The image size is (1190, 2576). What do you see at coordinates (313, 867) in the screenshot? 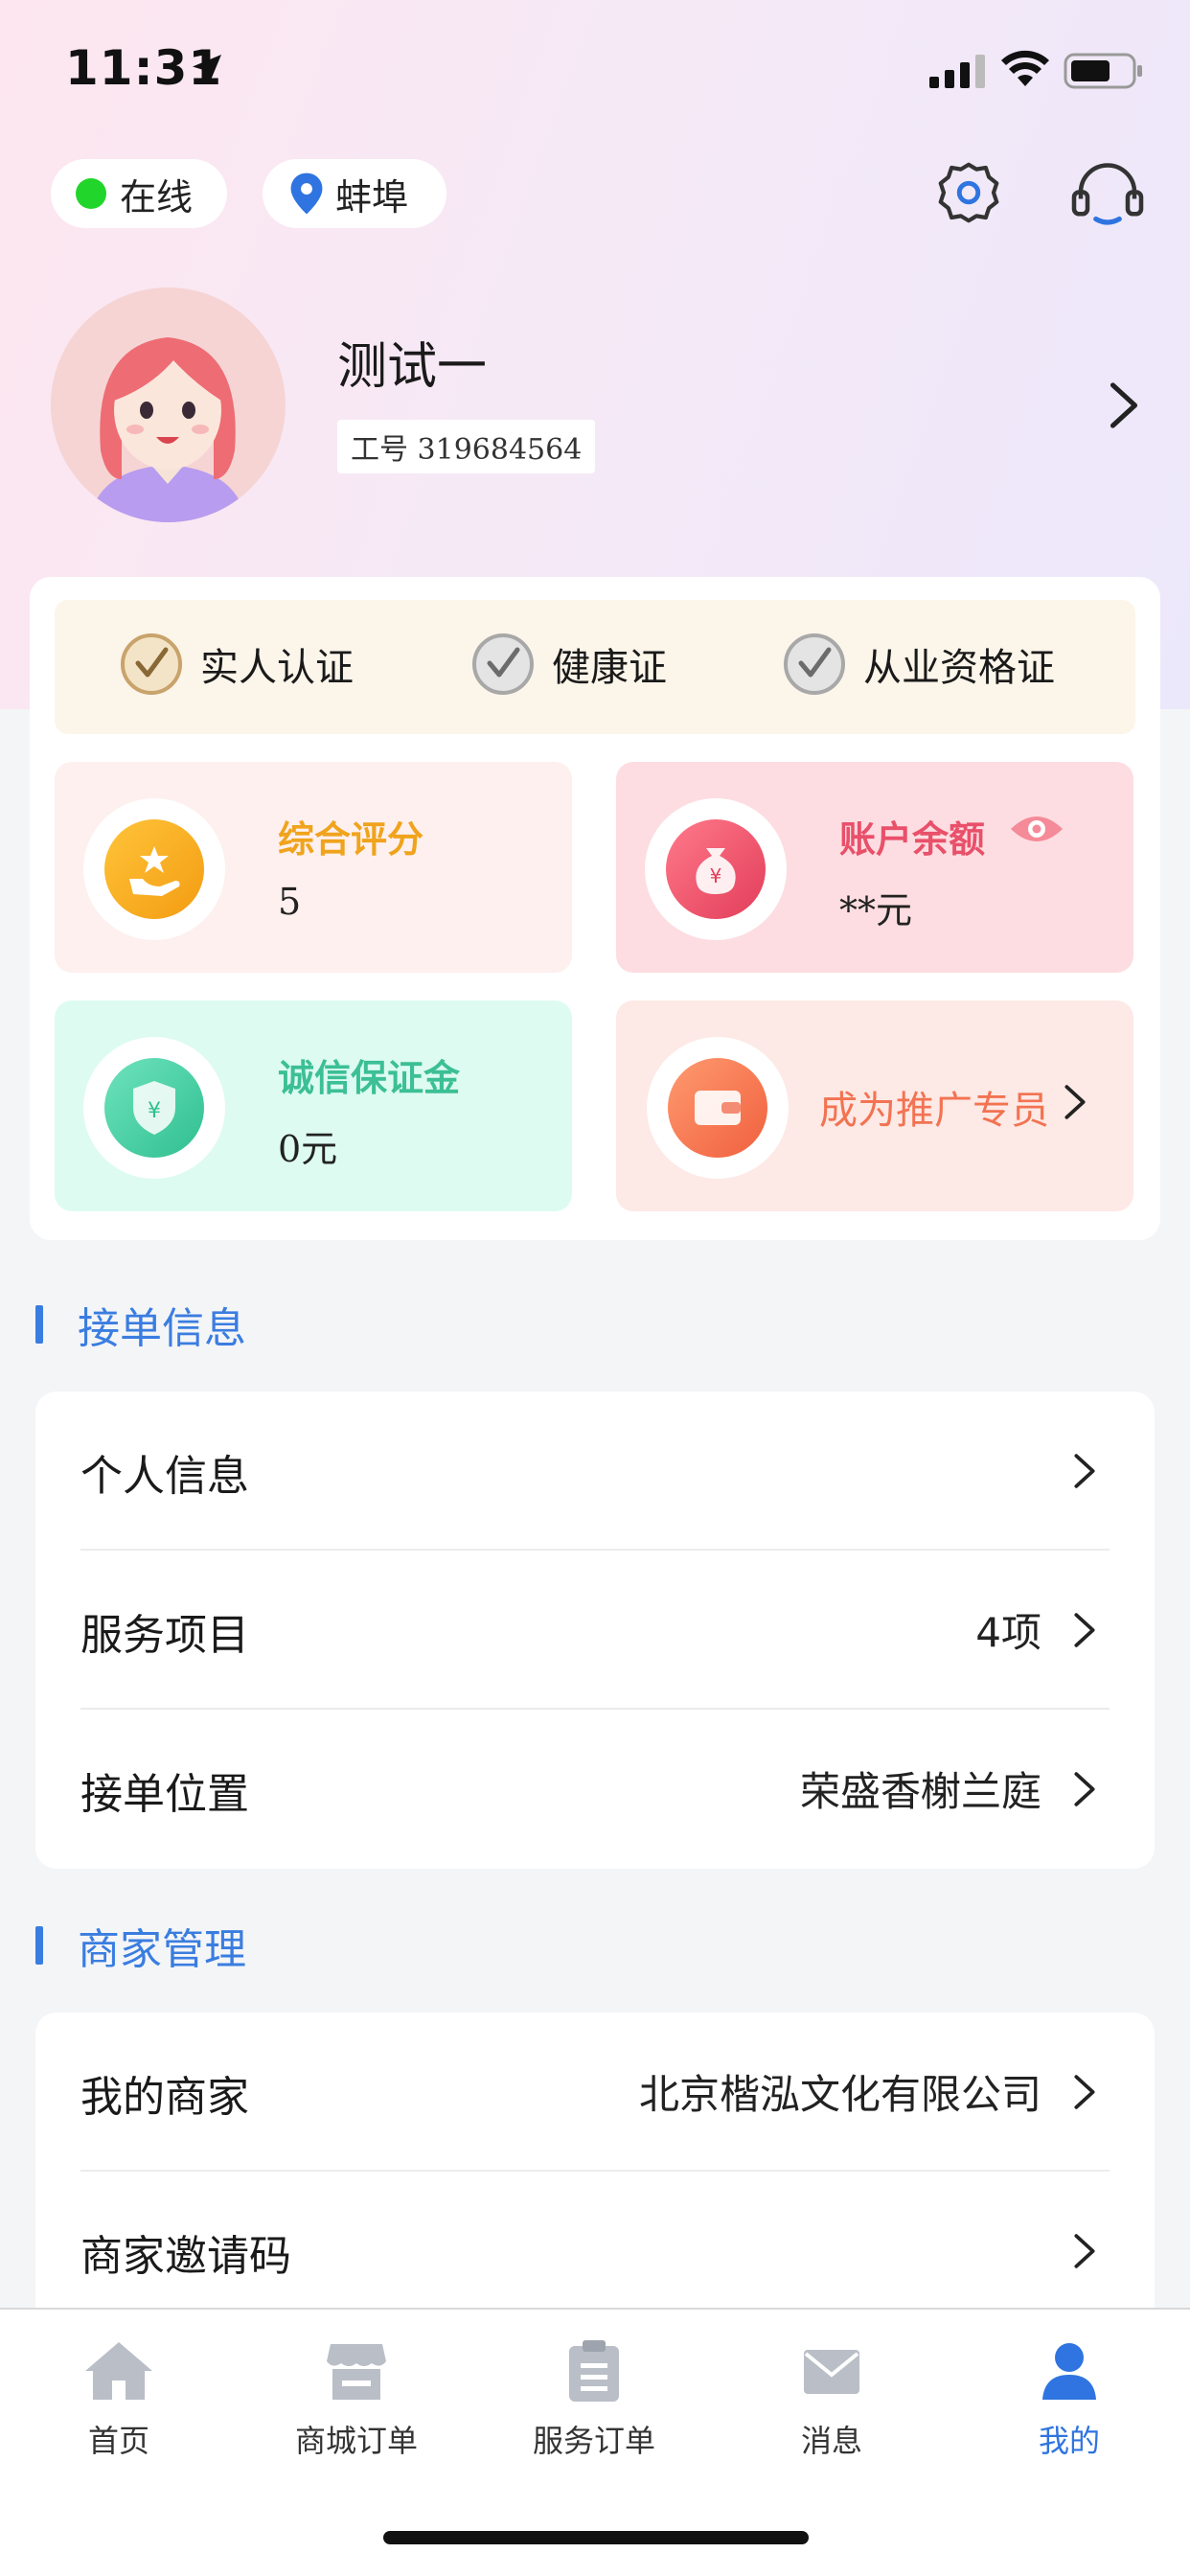
I see `score-tile: 综合评分 5` at bounding box center [313, 867].